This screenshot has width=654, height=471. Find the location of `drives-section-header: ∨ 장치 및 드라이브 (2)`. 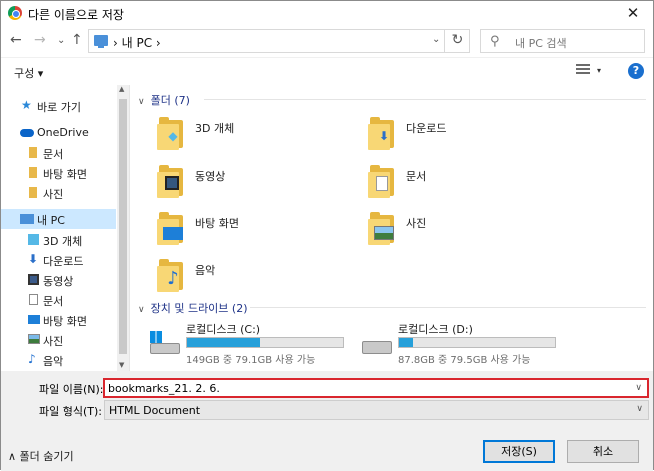

drives-section-header: ∨ 장치 및 드라이브 (2) is located at coordinates (392, 308).